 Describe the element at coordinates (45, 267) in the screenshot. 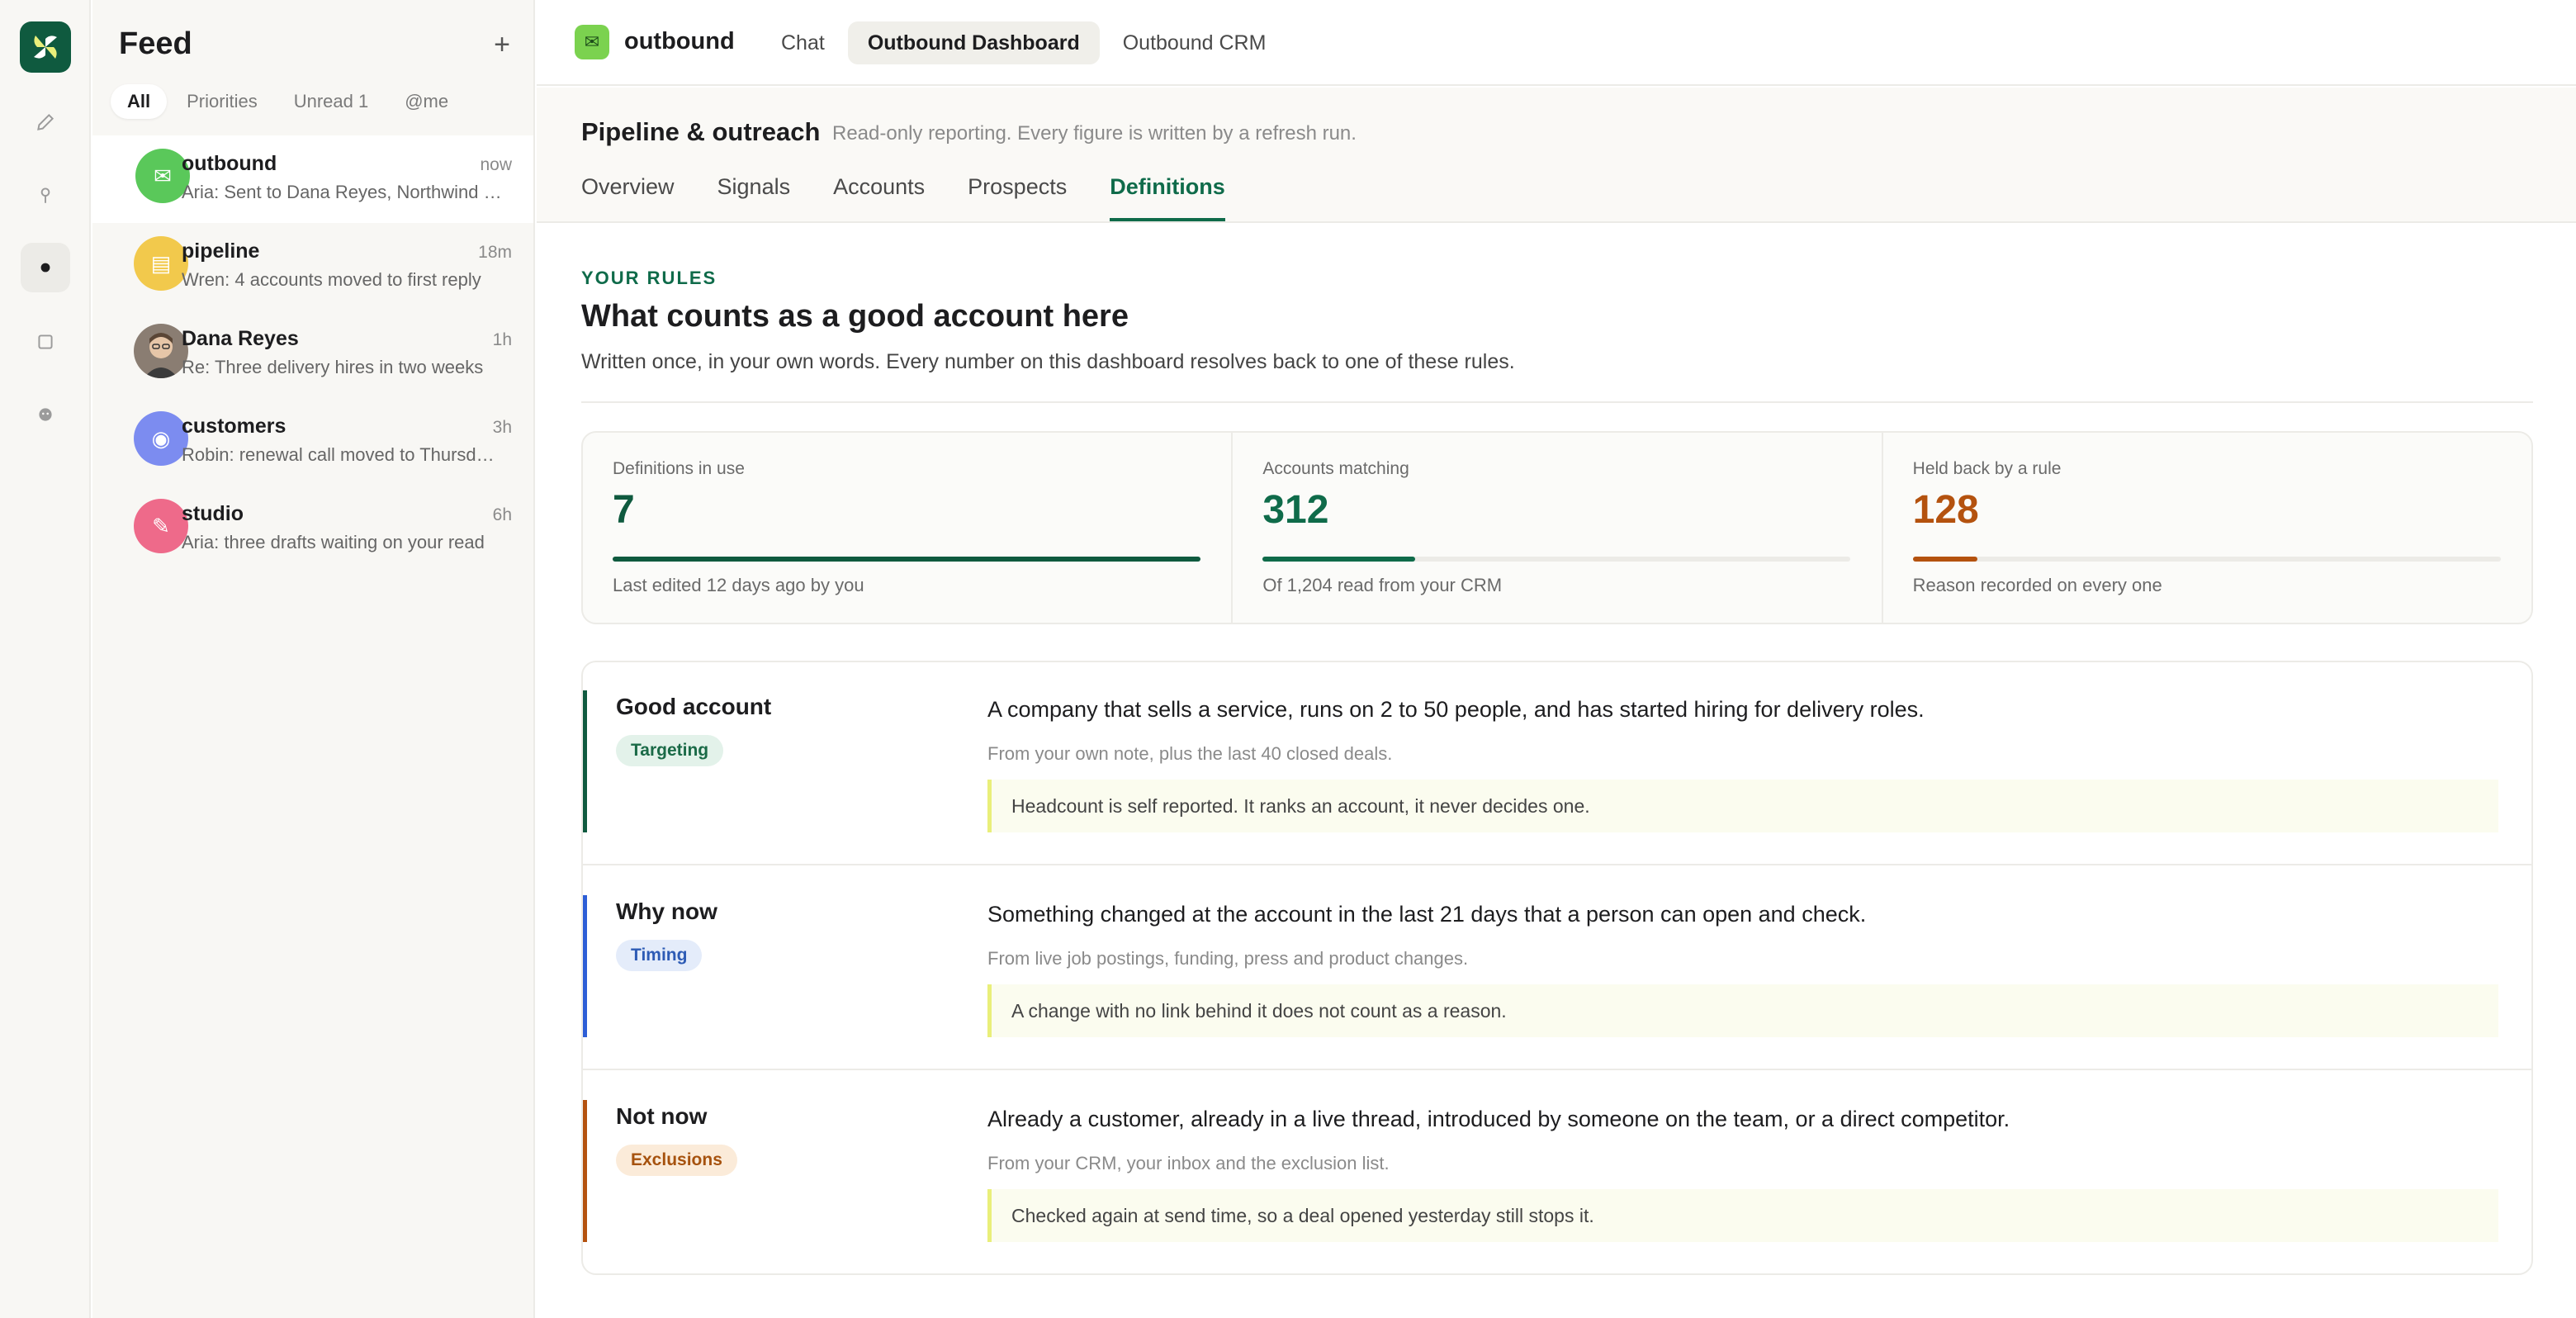

I see `dot-icon` at that location.